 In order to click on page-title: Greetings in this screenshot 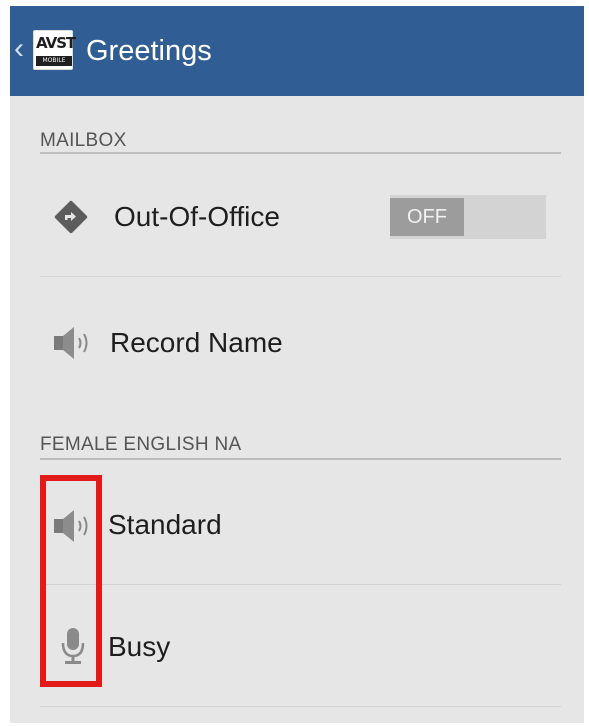, I will do `click(149, 51)`.